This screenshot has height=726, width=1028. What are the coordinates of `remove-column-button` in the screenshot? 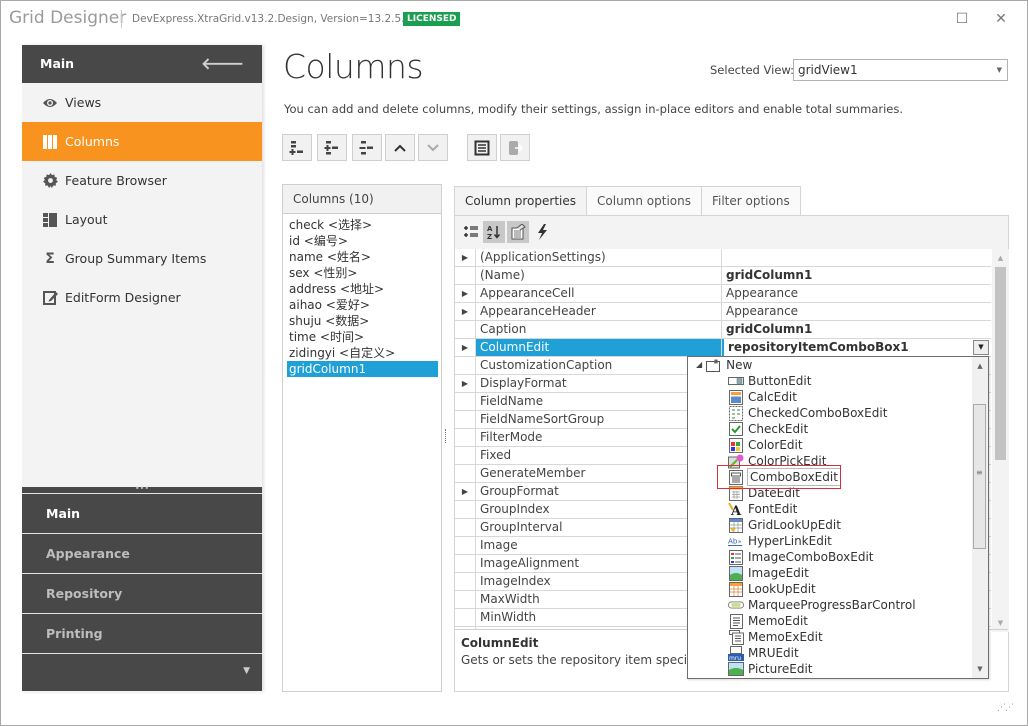 It's located at (367, 147).